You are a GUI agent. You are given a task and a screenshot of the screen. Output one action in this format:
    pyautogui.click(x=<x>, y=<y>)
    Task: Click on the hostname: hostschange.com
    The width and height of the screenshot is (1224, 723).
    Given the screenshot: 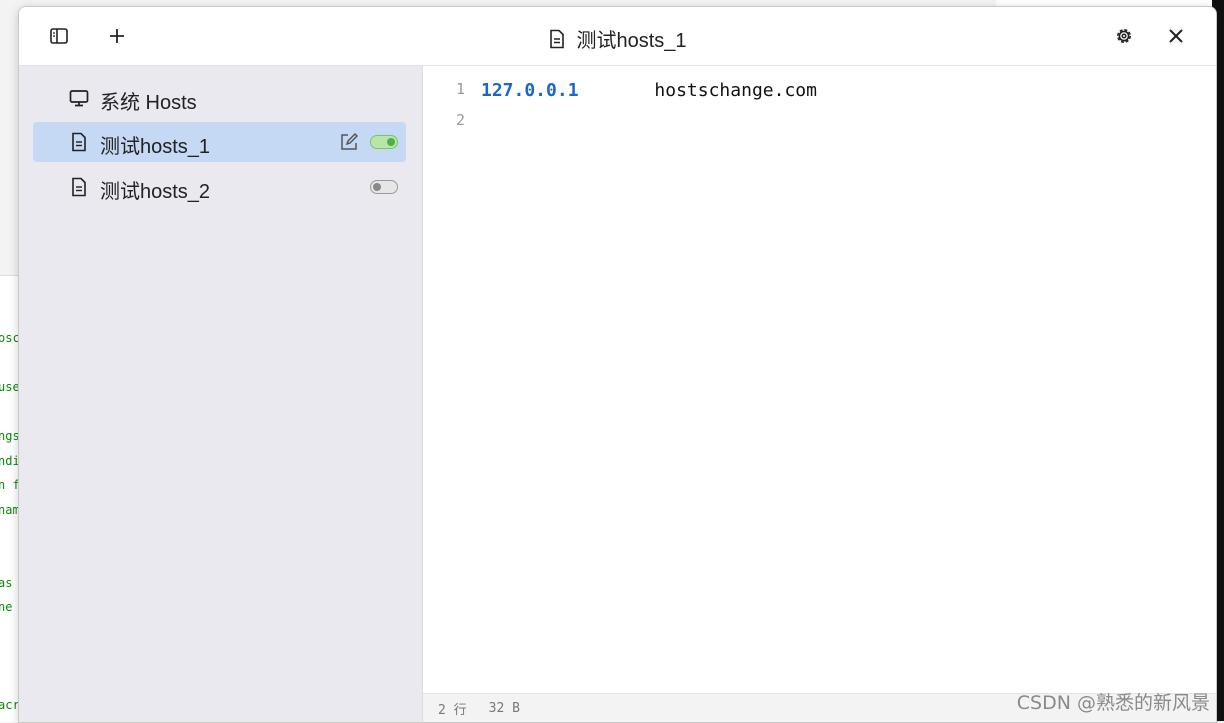 What is the action you would take?
    pyautogui.click(x=735, y=90)
    